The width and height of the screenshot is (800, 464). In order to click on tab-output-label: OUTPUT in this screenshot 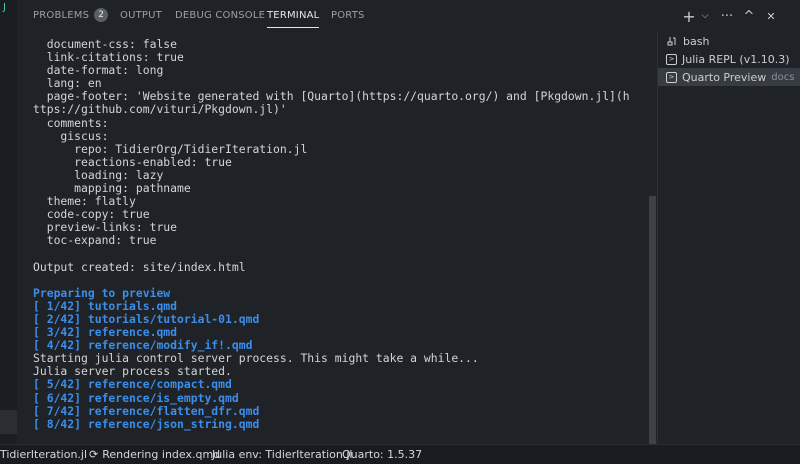, I will do `click(141, 15)`.